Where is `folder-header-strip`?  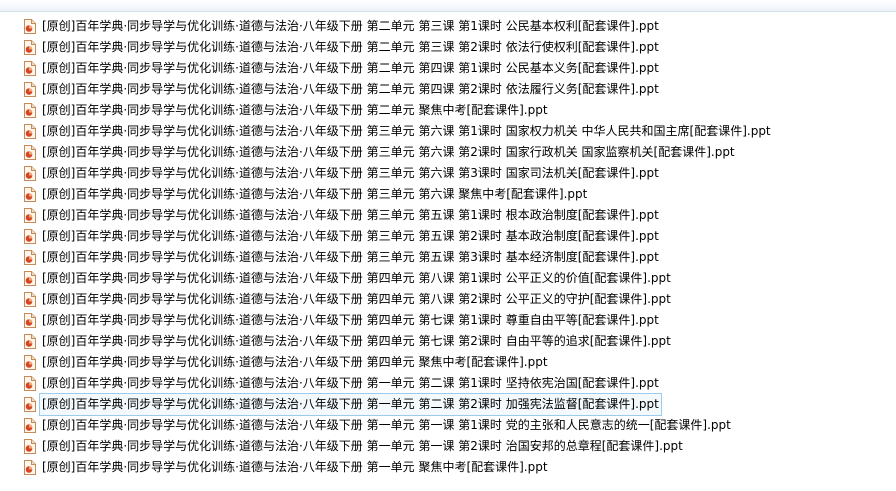 folder-header-strip is located at coordinates (448, 6).